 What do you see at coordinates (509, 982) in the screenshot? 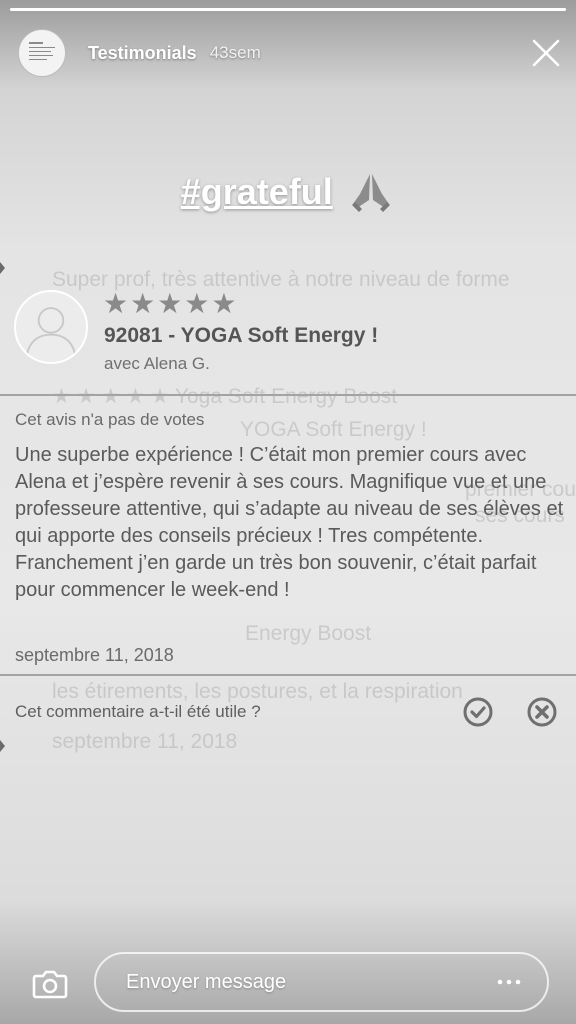
I see `more-dots-icon` at bounding box center [509, 982].